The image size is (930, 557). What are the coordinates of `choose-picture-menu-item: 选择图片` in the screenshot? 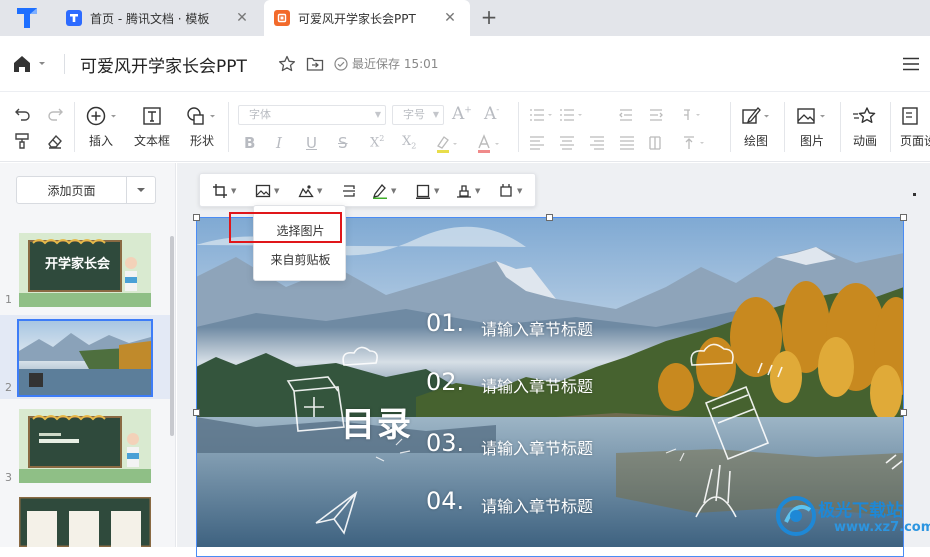 It's located at (300, 230).